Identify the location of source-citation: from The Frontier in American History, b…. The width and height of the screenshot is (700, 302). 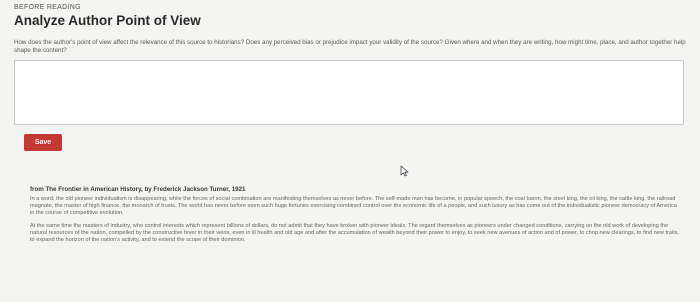
(138, 189).